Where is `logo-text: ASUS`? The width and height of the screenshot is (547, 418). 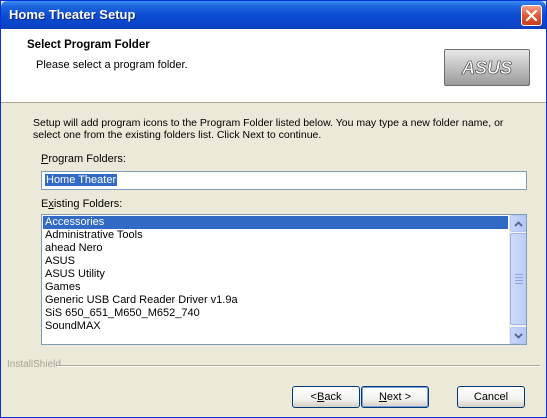
logo-text: ASUS is located at coordinates (486, 68).